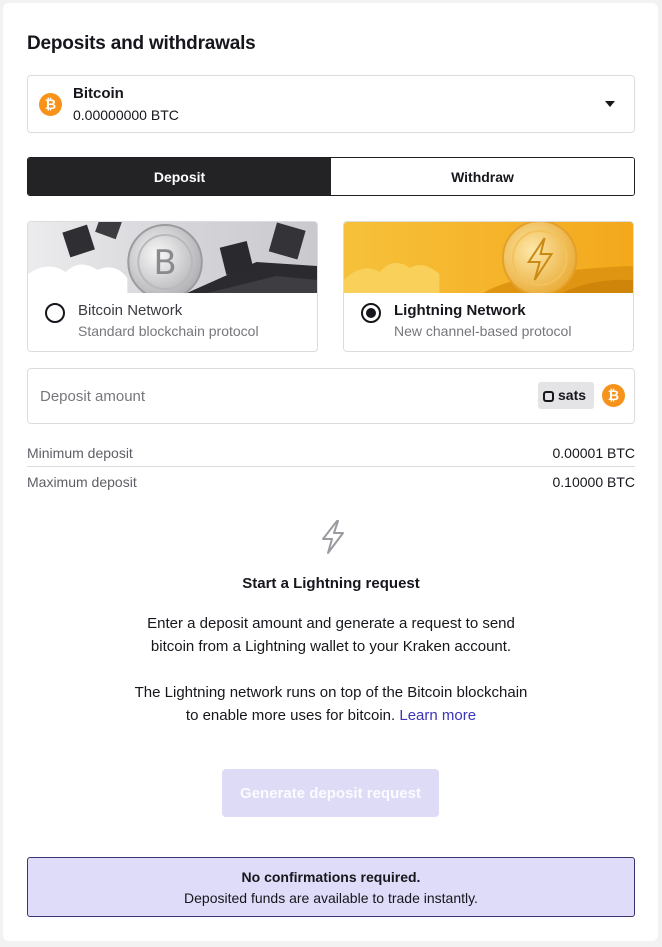 The image size is (662, 947). What do you see at coordinates (482, 176) in the screenshot?
I see `tab-withdraw: Withdraw` at bounding box center [482, 176].